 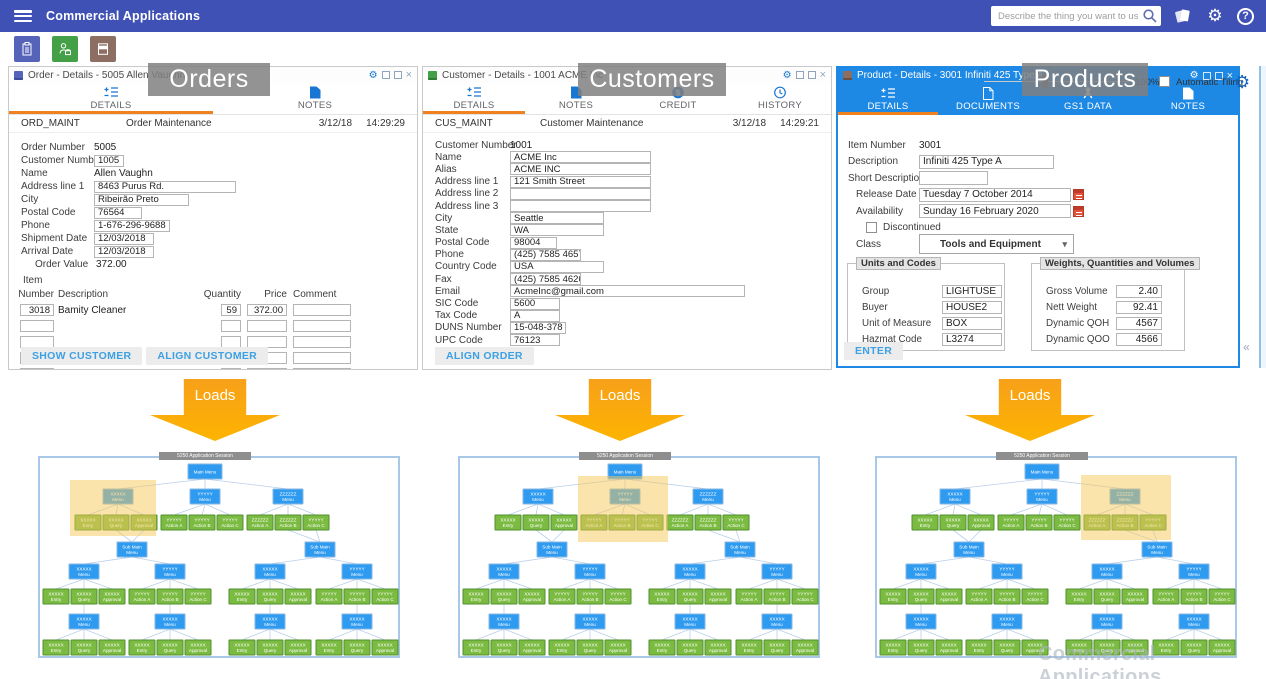 What do you see at coordinates (1139, 323) in the screenshot?
I see `dynamic-qoh-field: 4567` at bounding box center [1139, 323].